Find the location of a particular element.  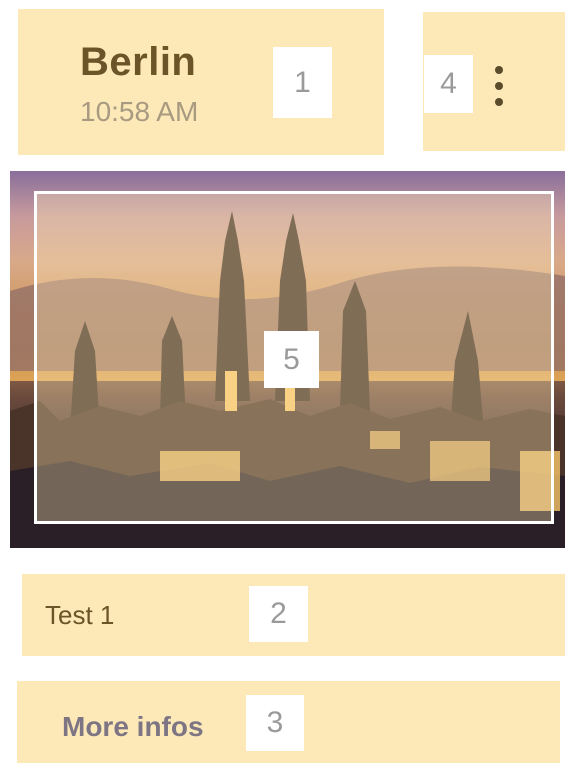

annotation-marker-4: 4 is located at coordinates (448, 84).